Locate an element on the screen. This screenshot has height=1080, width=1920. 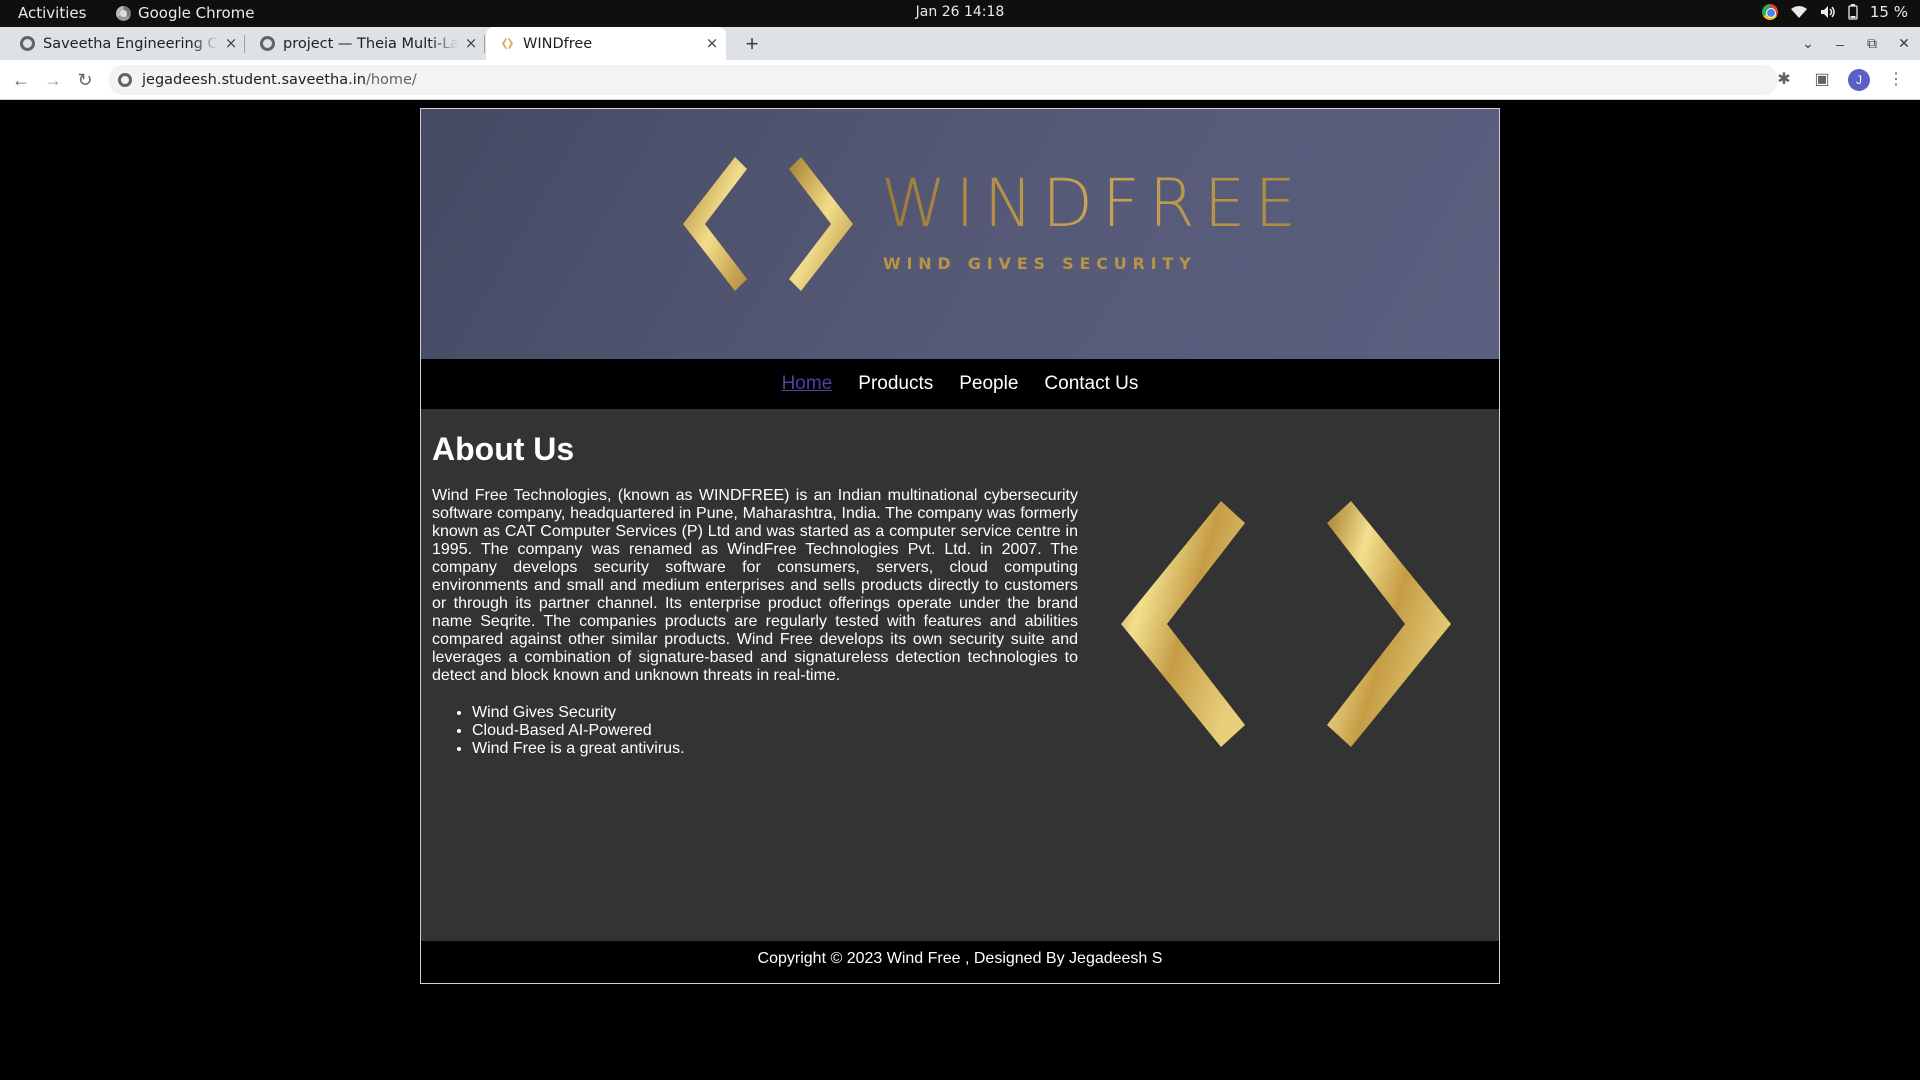
status-area: 15 % is located at coordinates (1834, 12).